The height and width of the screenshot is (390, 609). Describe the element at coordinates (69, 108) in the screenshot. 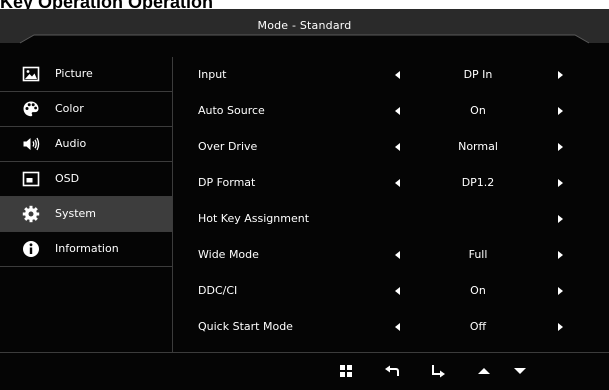

I see `sidebar-item-label: Color` at that location.